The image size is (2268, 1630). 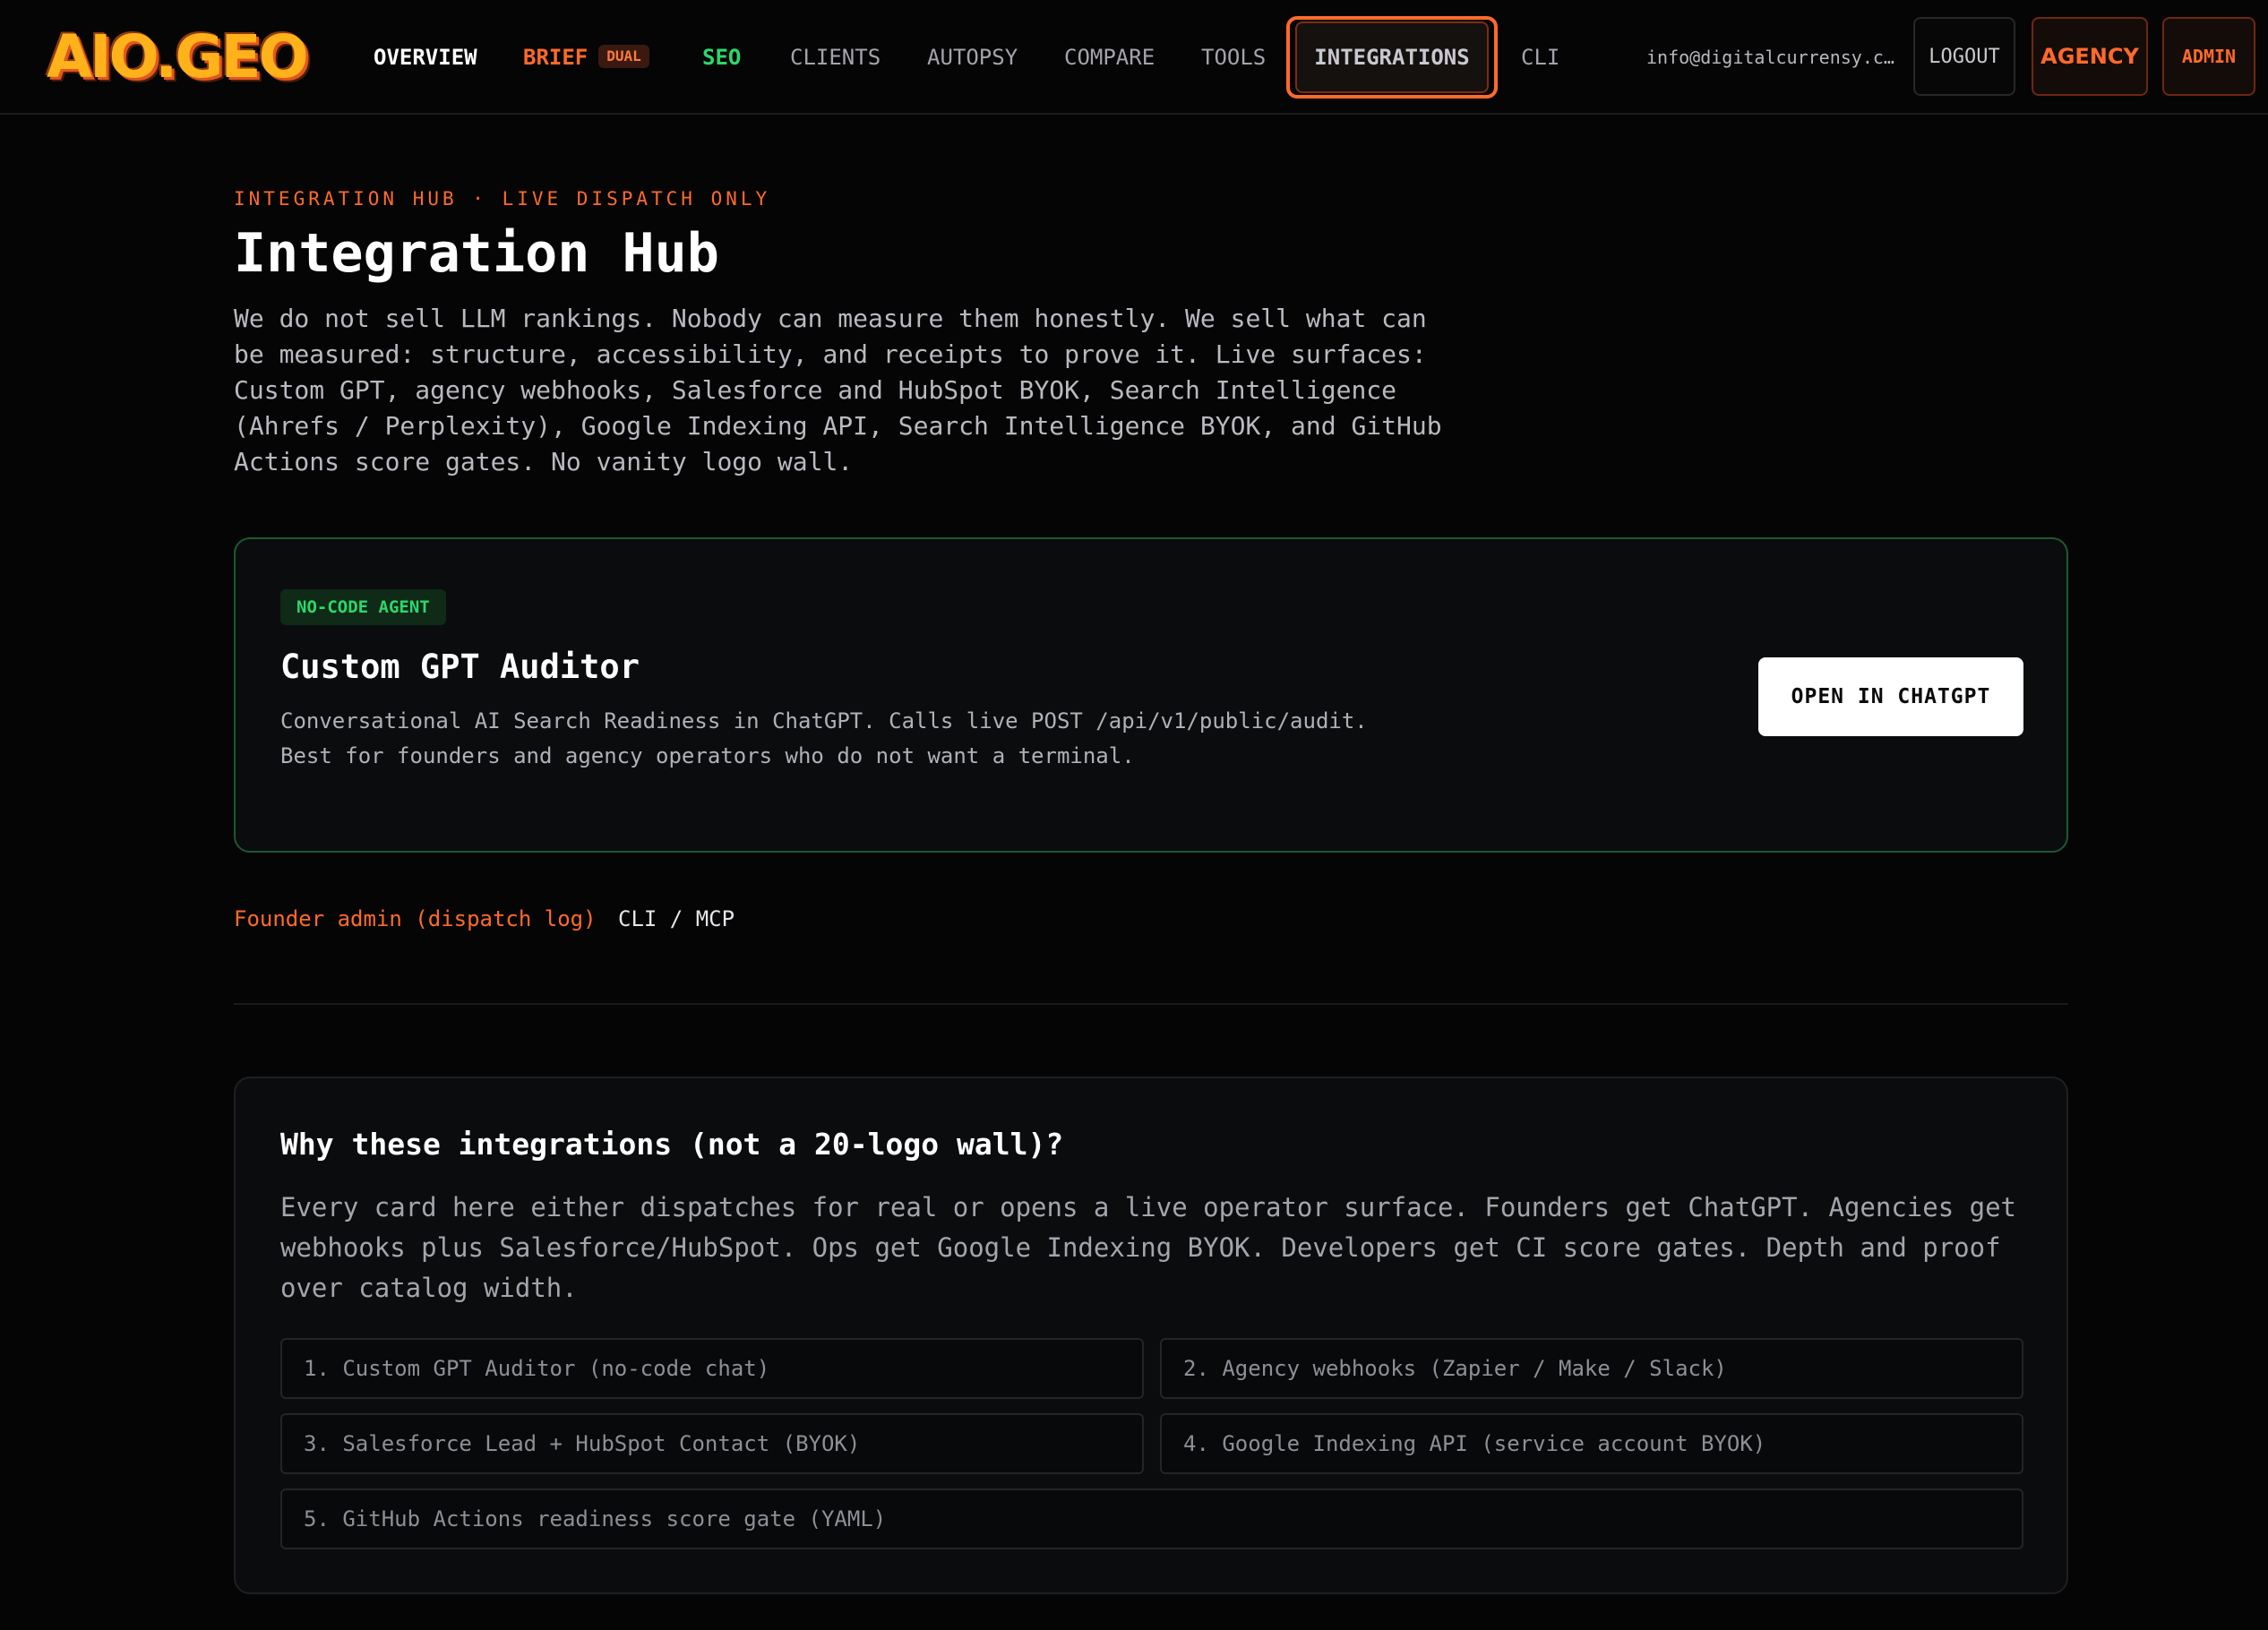 I want to click on open-in-chatgpt-button: OPEN IN CHATGPT, so click(x=1891, y=696).